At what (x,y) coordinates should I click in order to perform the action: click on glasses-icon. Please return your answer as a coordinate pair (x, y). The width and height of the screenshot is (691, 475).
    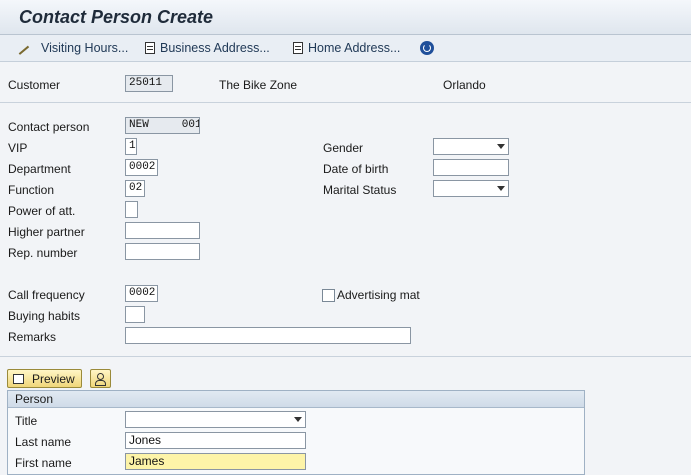
    Looking at the image, I should click on (22, 48).